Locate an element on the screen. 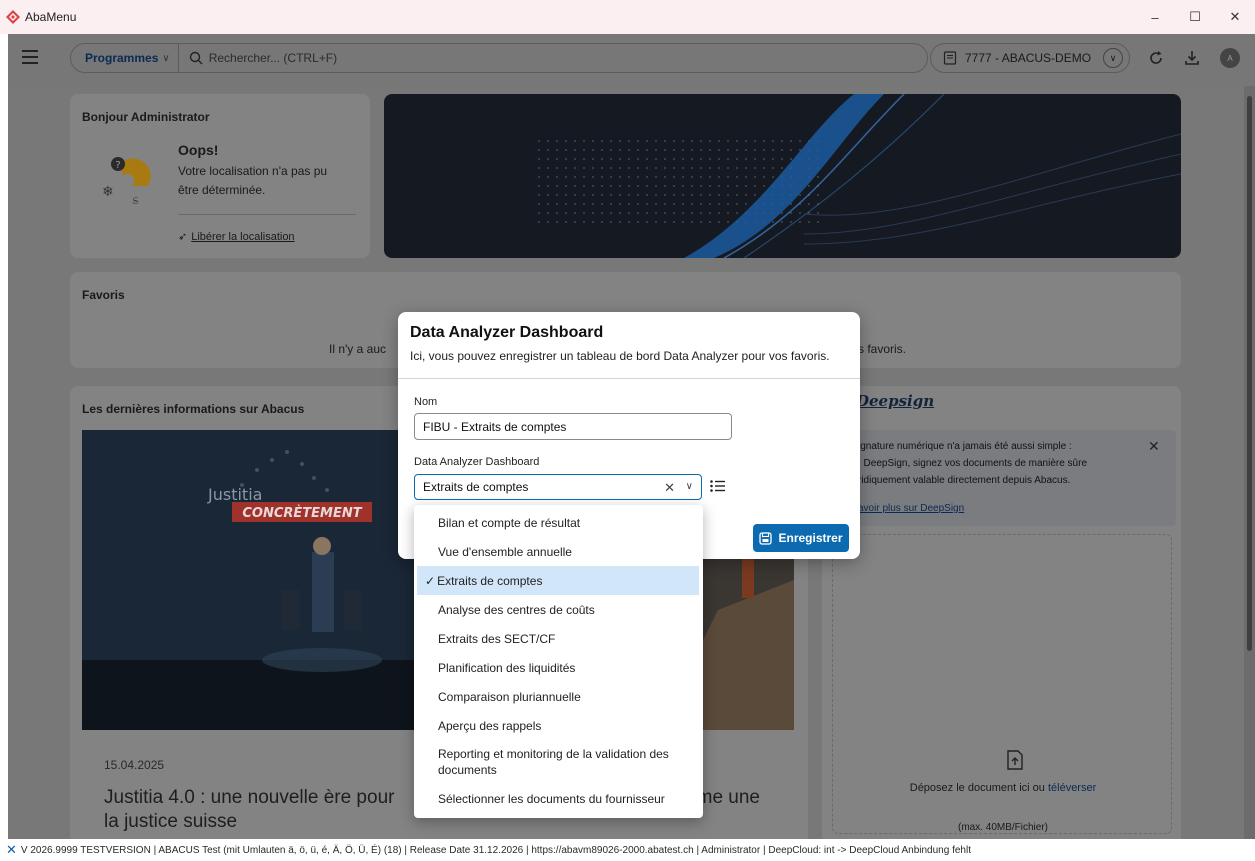  option-label: Comparaison pluriannuelle is located at coordinates (509, 696).